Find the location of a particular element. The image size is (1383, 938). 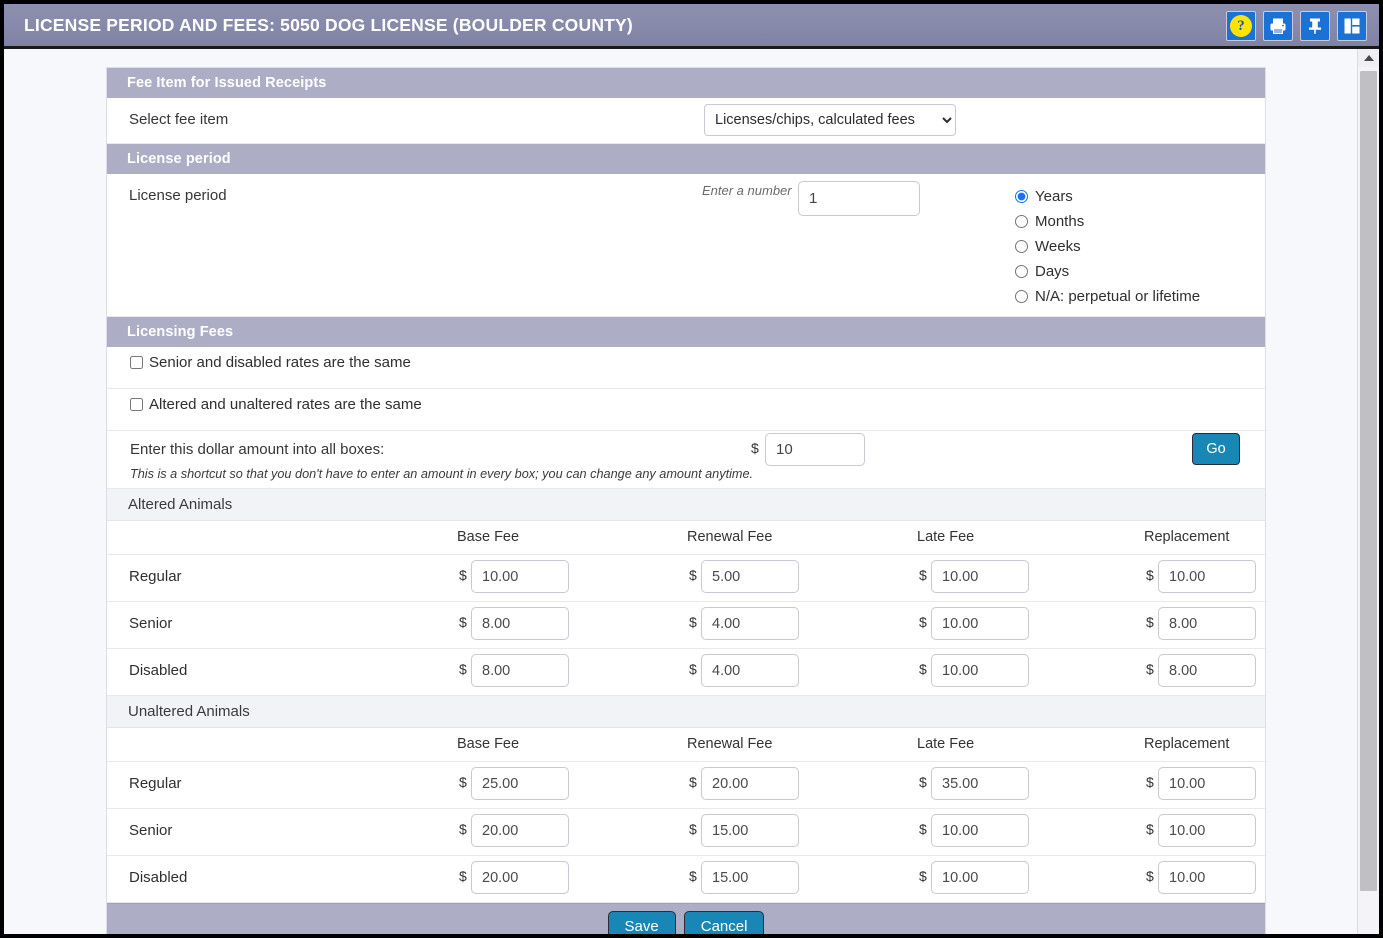

radio-label-years: Years is located at coordinates (1054, 196).